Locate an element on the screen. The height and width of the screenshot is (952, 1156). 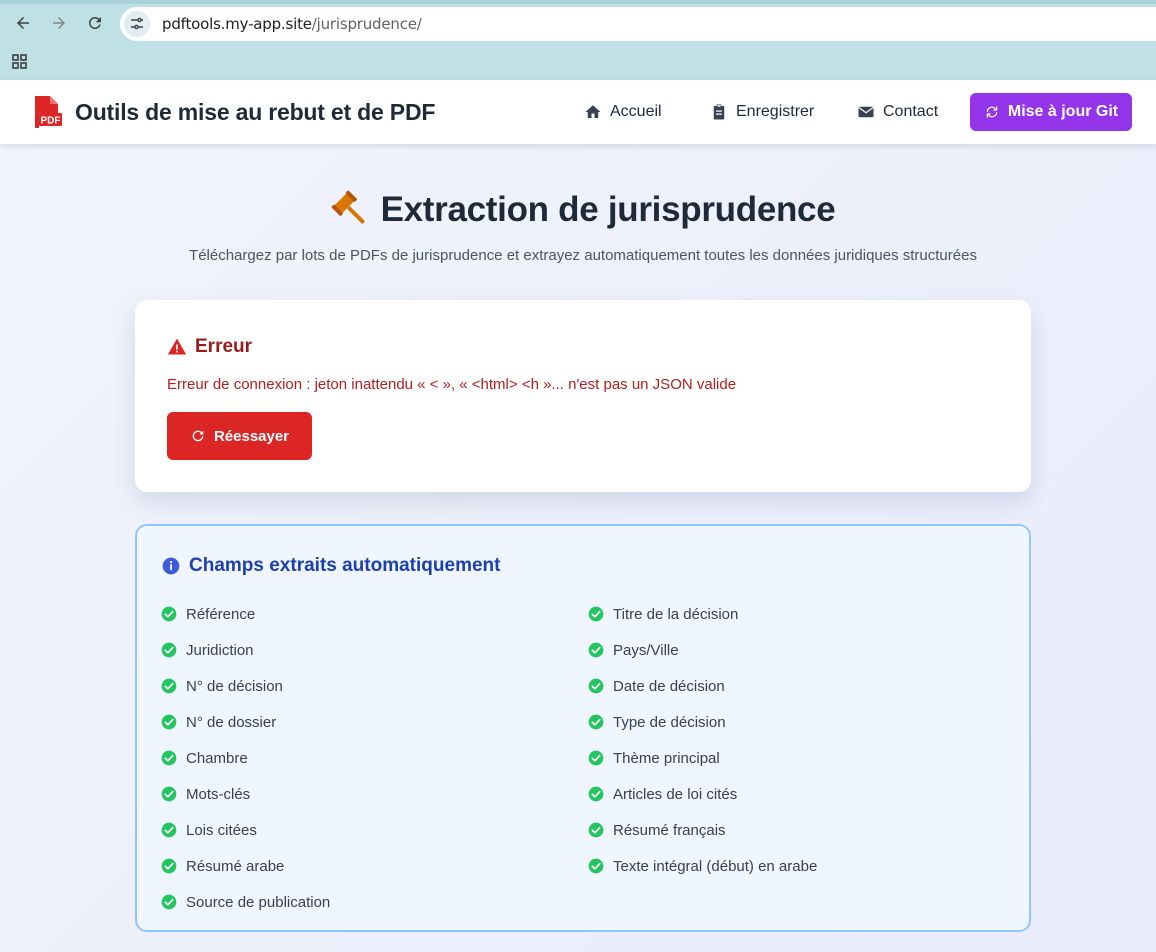
field-label: Mots-clés is located at coordinates (218, 794).